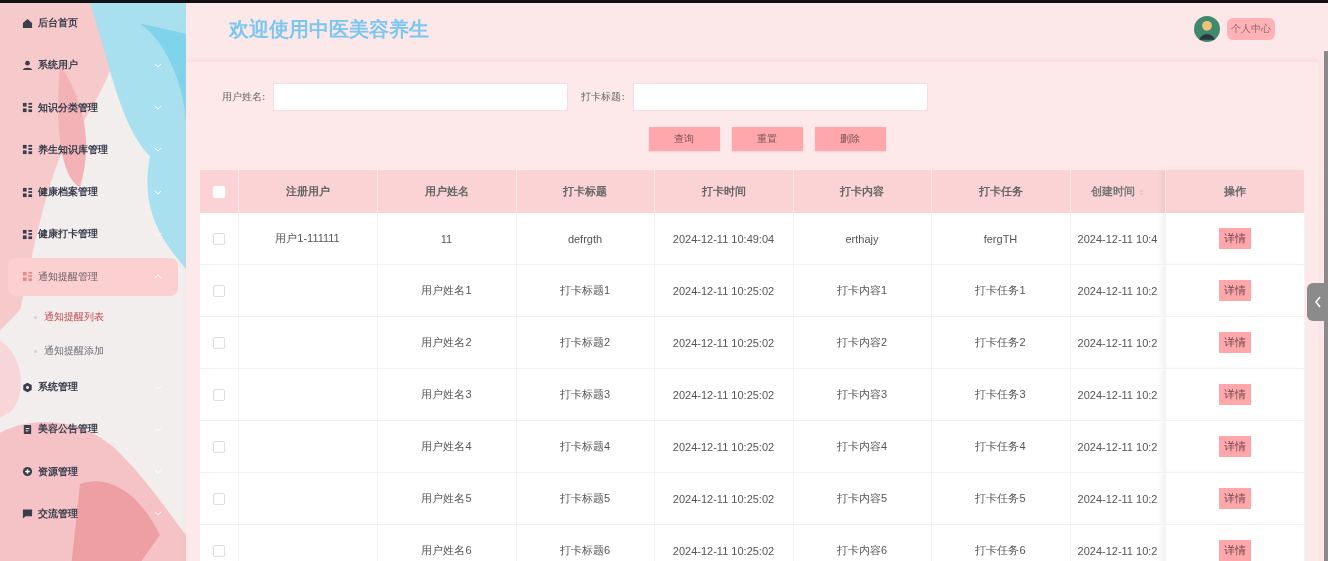 This screenshot has width=1328, height=561. What do you see at coordinates (1234, 191) in the screenshot?
I see `column-header: 操作` at bounding box center [1234, 191].